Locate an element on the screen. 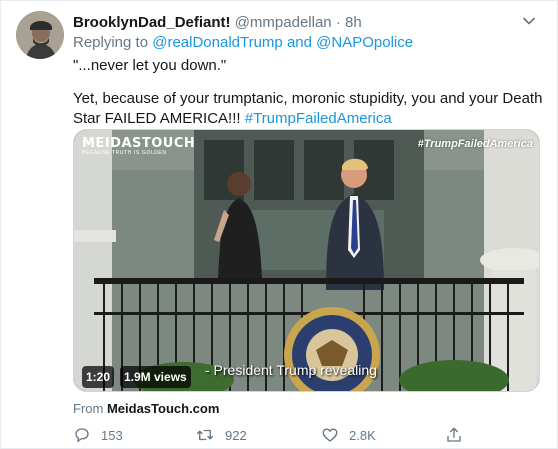 Image resolution: width=558 pixels, height=449 pixels. reply-user-link-1: @realDonaldTrump is located at coordinates (217, 42).